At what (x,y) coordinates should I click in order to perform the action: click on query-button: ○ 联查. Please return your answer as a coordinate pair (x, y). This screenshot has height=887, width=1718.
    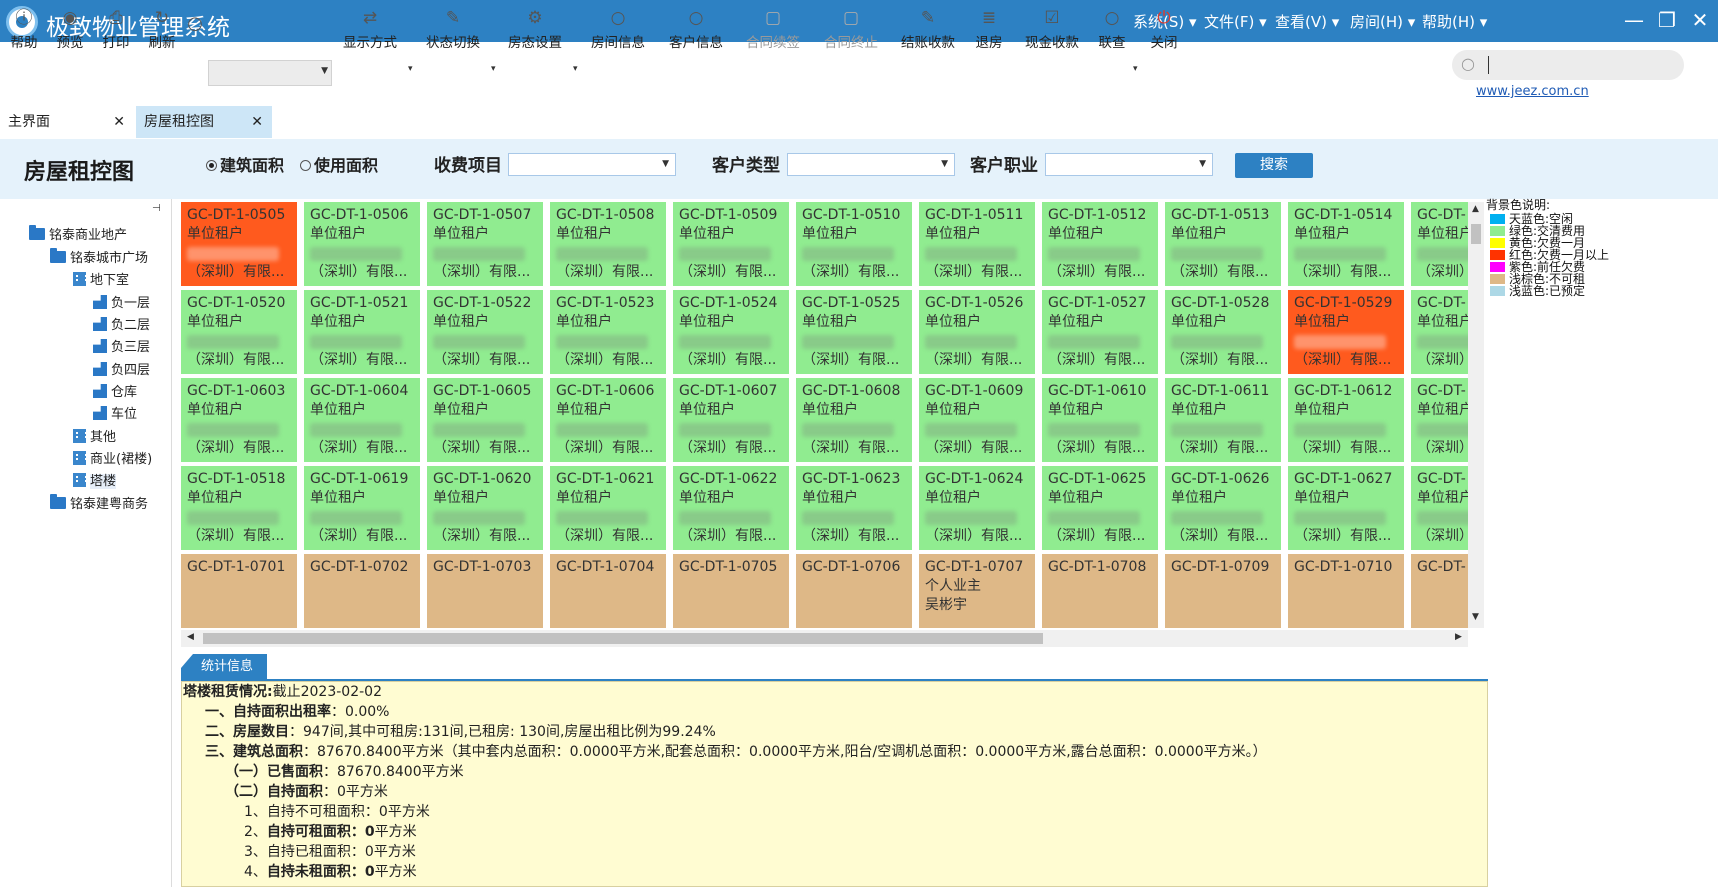
    Looking at the image, I should click on (1112, 32).